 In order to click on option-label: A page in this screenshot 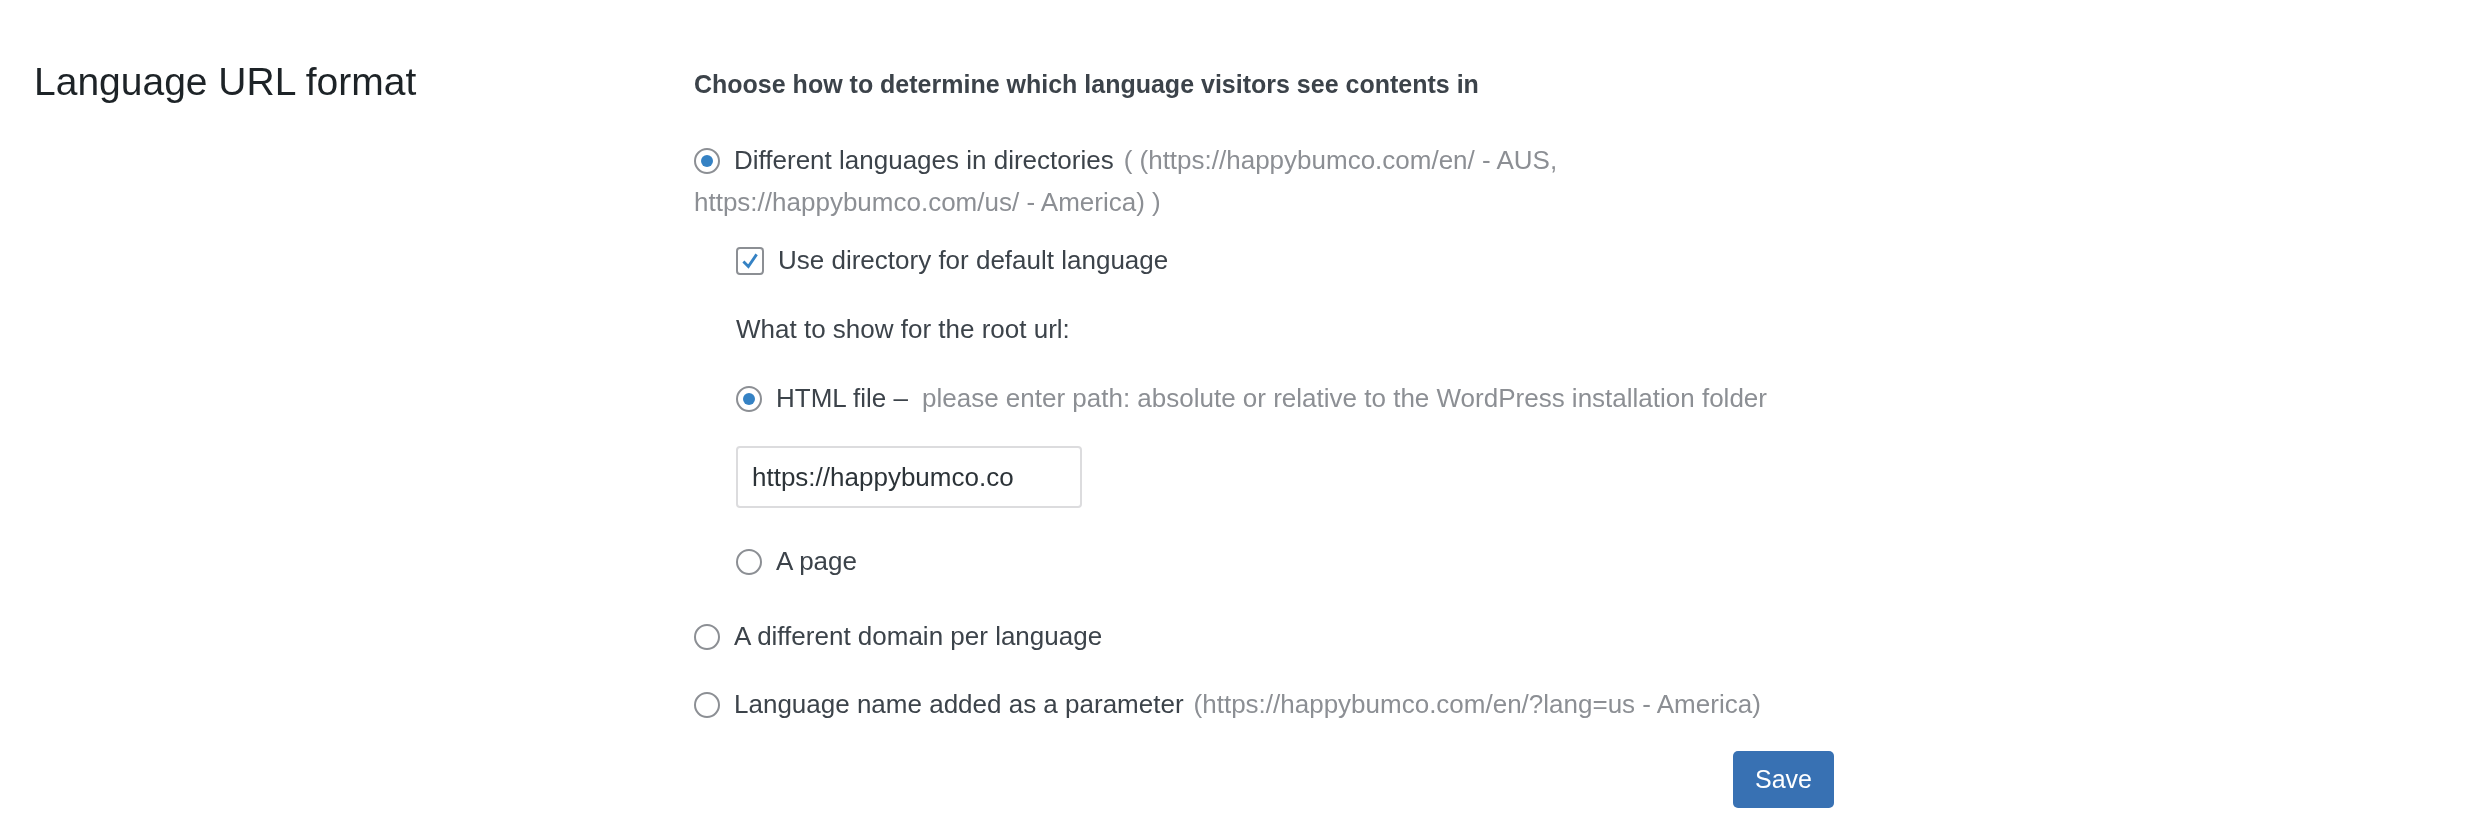, I will do `click(816, 561)`.